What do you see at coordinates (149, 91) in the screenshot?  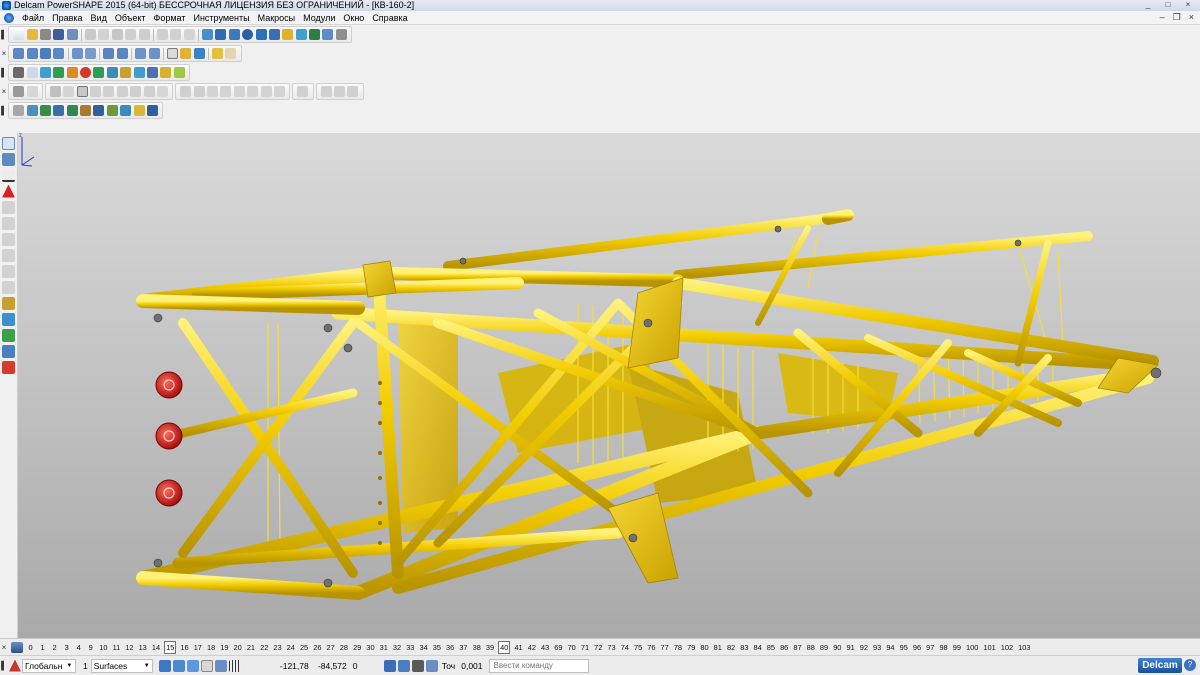 I see `select-solid-icon` at bounding box center [149, 91].